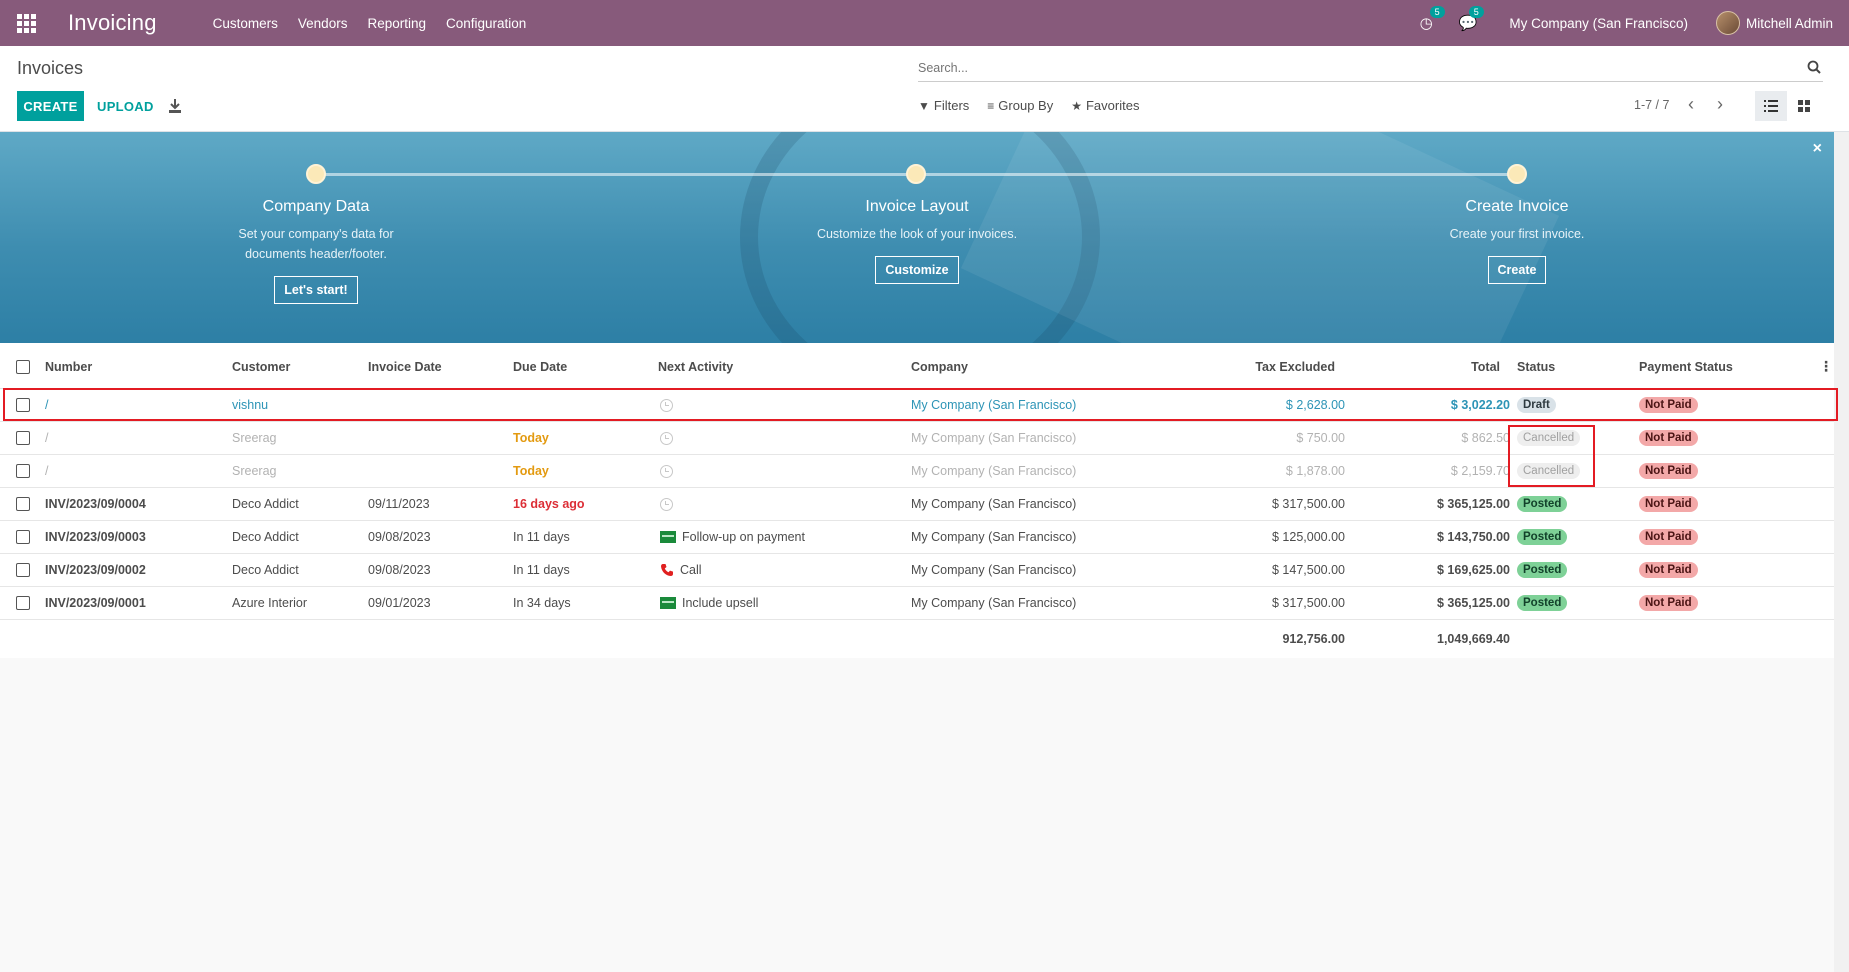  What do you see at coordinates (112, 23) in the screenshot?
I see `app-name: Invoicing` at bounding box center [112, 23].